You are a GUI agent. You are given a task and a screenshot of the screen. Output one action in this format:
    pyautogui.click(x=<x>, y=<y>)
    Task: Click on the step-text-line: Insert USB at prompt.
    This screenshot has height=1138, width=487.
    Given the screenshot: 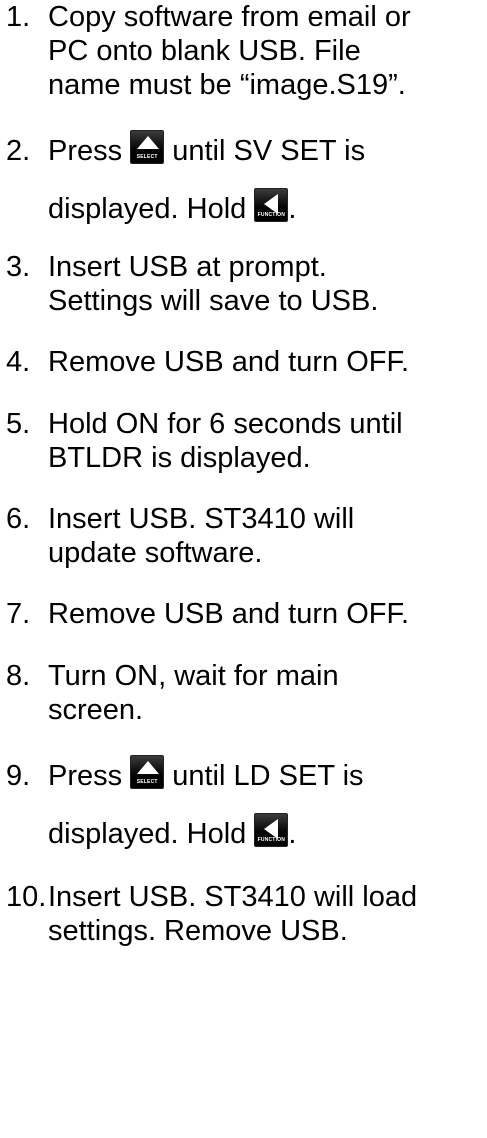 What is the action you would take?
    pyautogui.click(x=187, y=267)
    